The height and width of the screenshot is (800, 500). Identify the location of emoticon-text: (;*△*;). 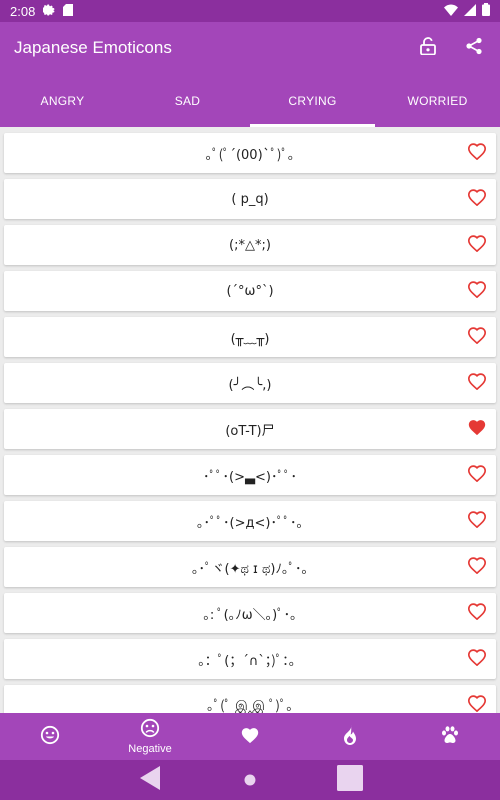
(250, 245).